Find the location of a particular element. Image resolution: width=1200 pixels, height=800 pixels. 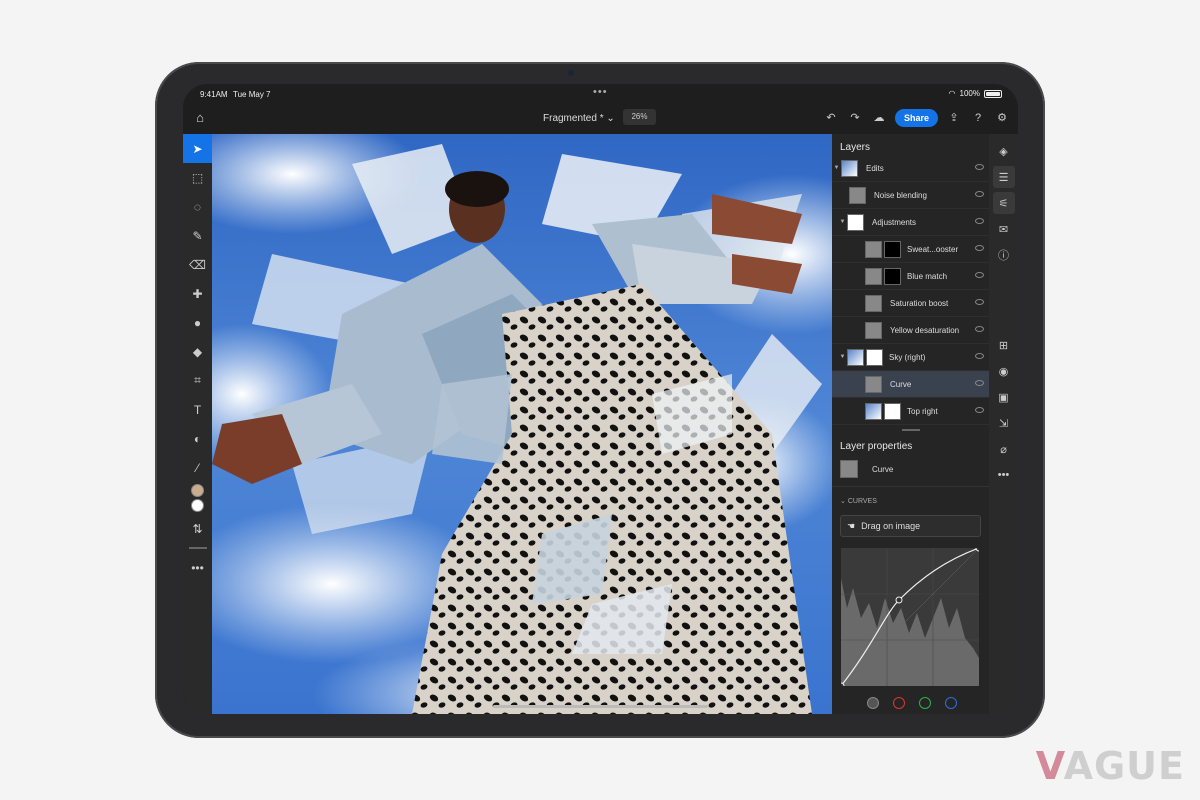

channel-green-button is located at coordinates (925, 703).